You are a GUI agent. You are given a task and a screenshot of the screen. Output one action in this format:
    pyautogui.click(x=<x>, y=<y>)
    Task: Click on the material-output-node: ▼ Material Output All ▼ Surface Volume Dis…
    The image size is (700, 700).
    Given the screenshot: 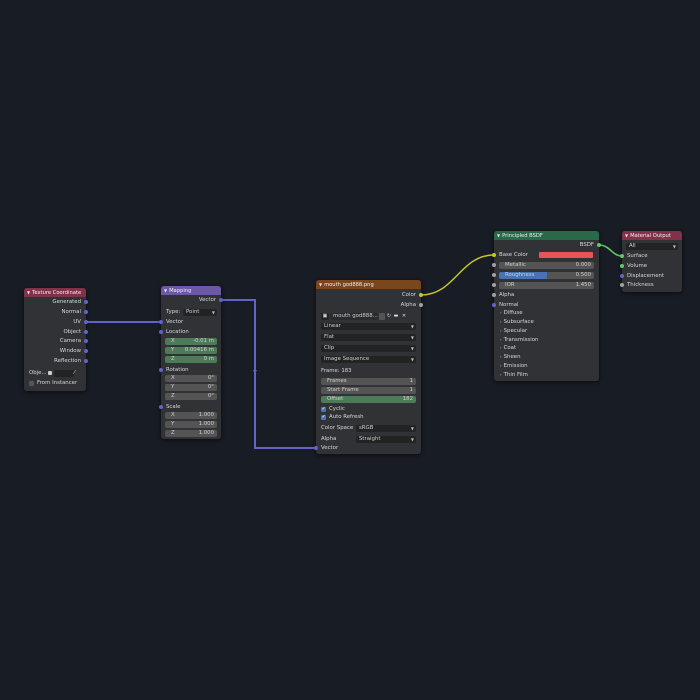 What is the action you would take?
    pyautogui.click(x=651, y=261)
    